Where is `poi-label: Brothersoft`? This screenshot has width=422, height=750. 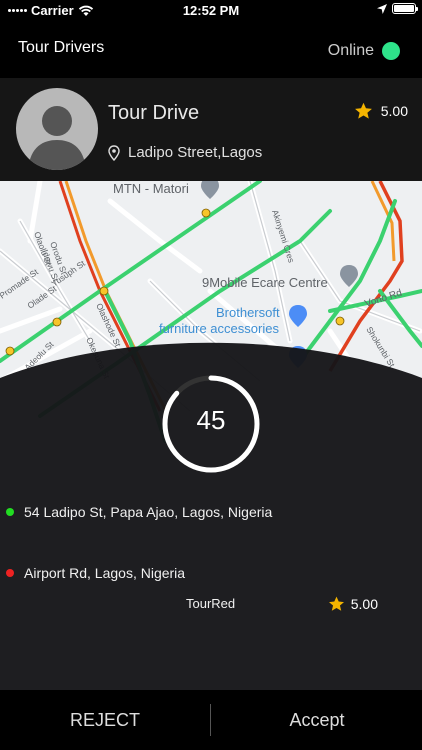 poi-label: Brothersoft is located at coordinates (248, 312).